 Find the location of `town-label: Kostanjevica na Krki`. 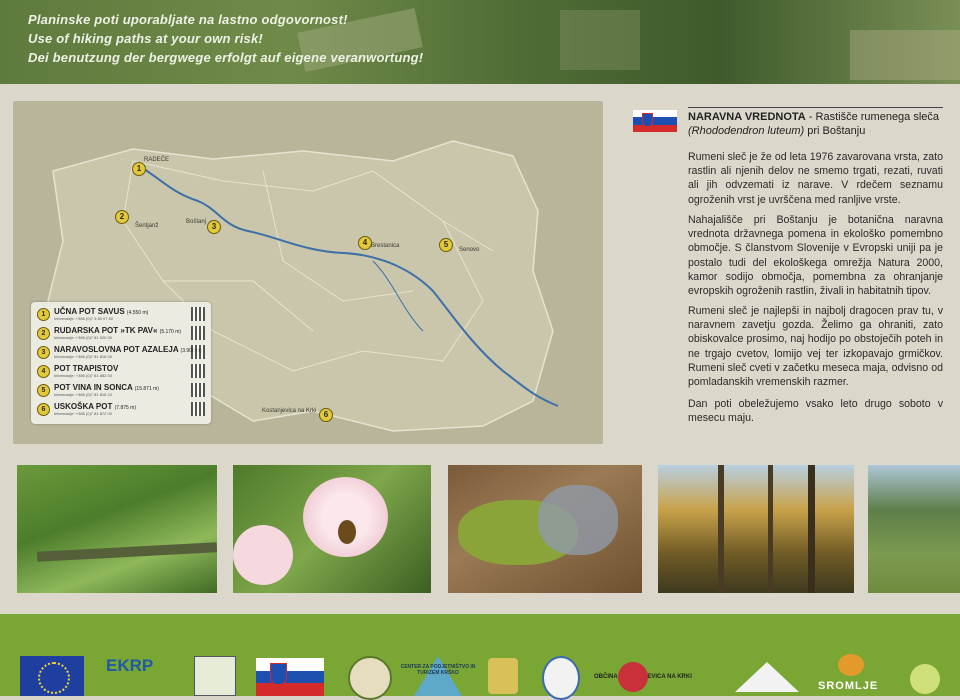

town-label: Kostanjevica na Krki is located at coordinates (289, 411).